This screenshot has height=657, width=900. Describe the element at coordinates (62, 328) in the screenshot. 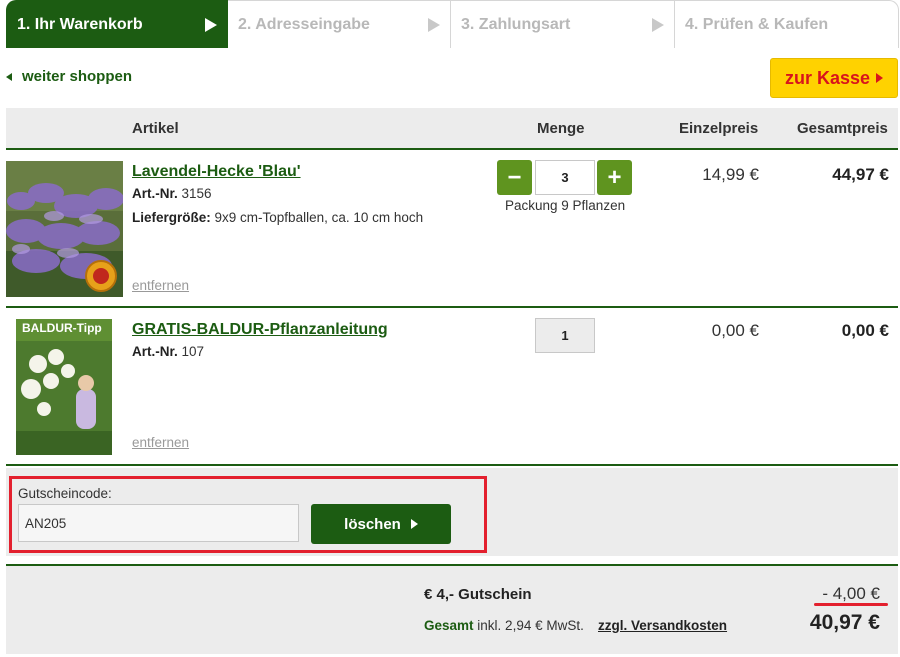

I see `guide-booklet-title: BALDUR-Tipp` at that location.